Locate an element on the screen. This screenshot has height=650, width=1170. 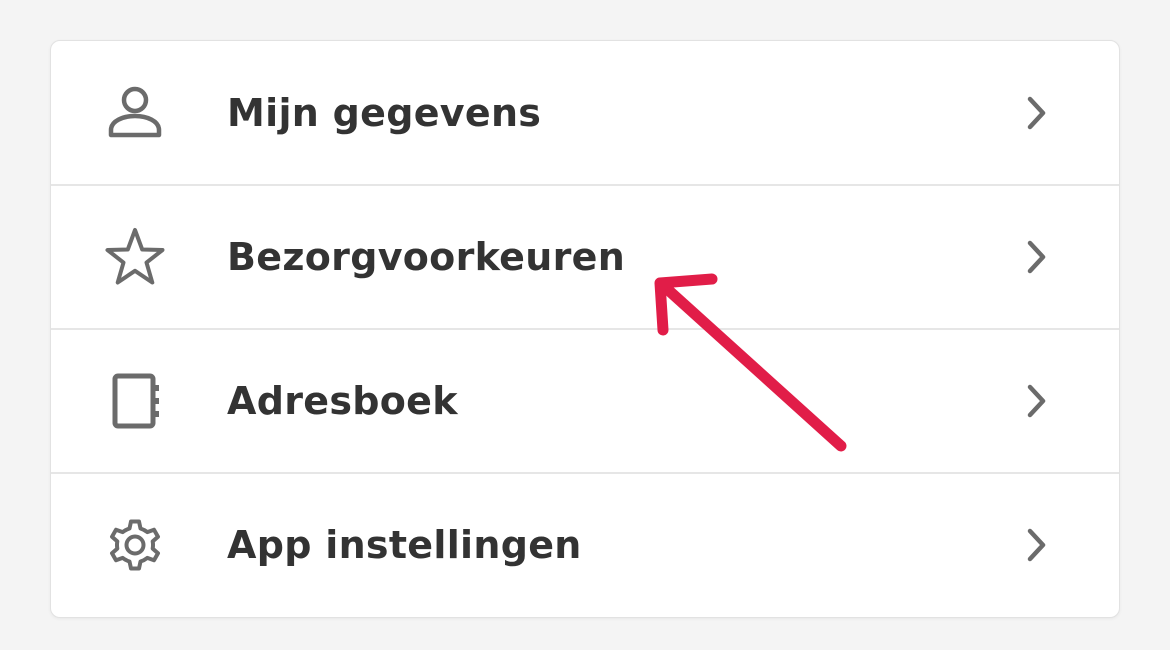
star-icon is located at coordinates (135, 257).